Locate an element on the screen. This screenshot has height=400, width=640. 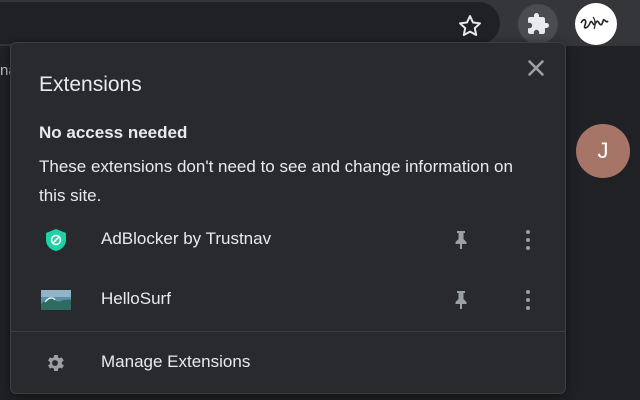
extensions-button is located at coordinates (538, 24).